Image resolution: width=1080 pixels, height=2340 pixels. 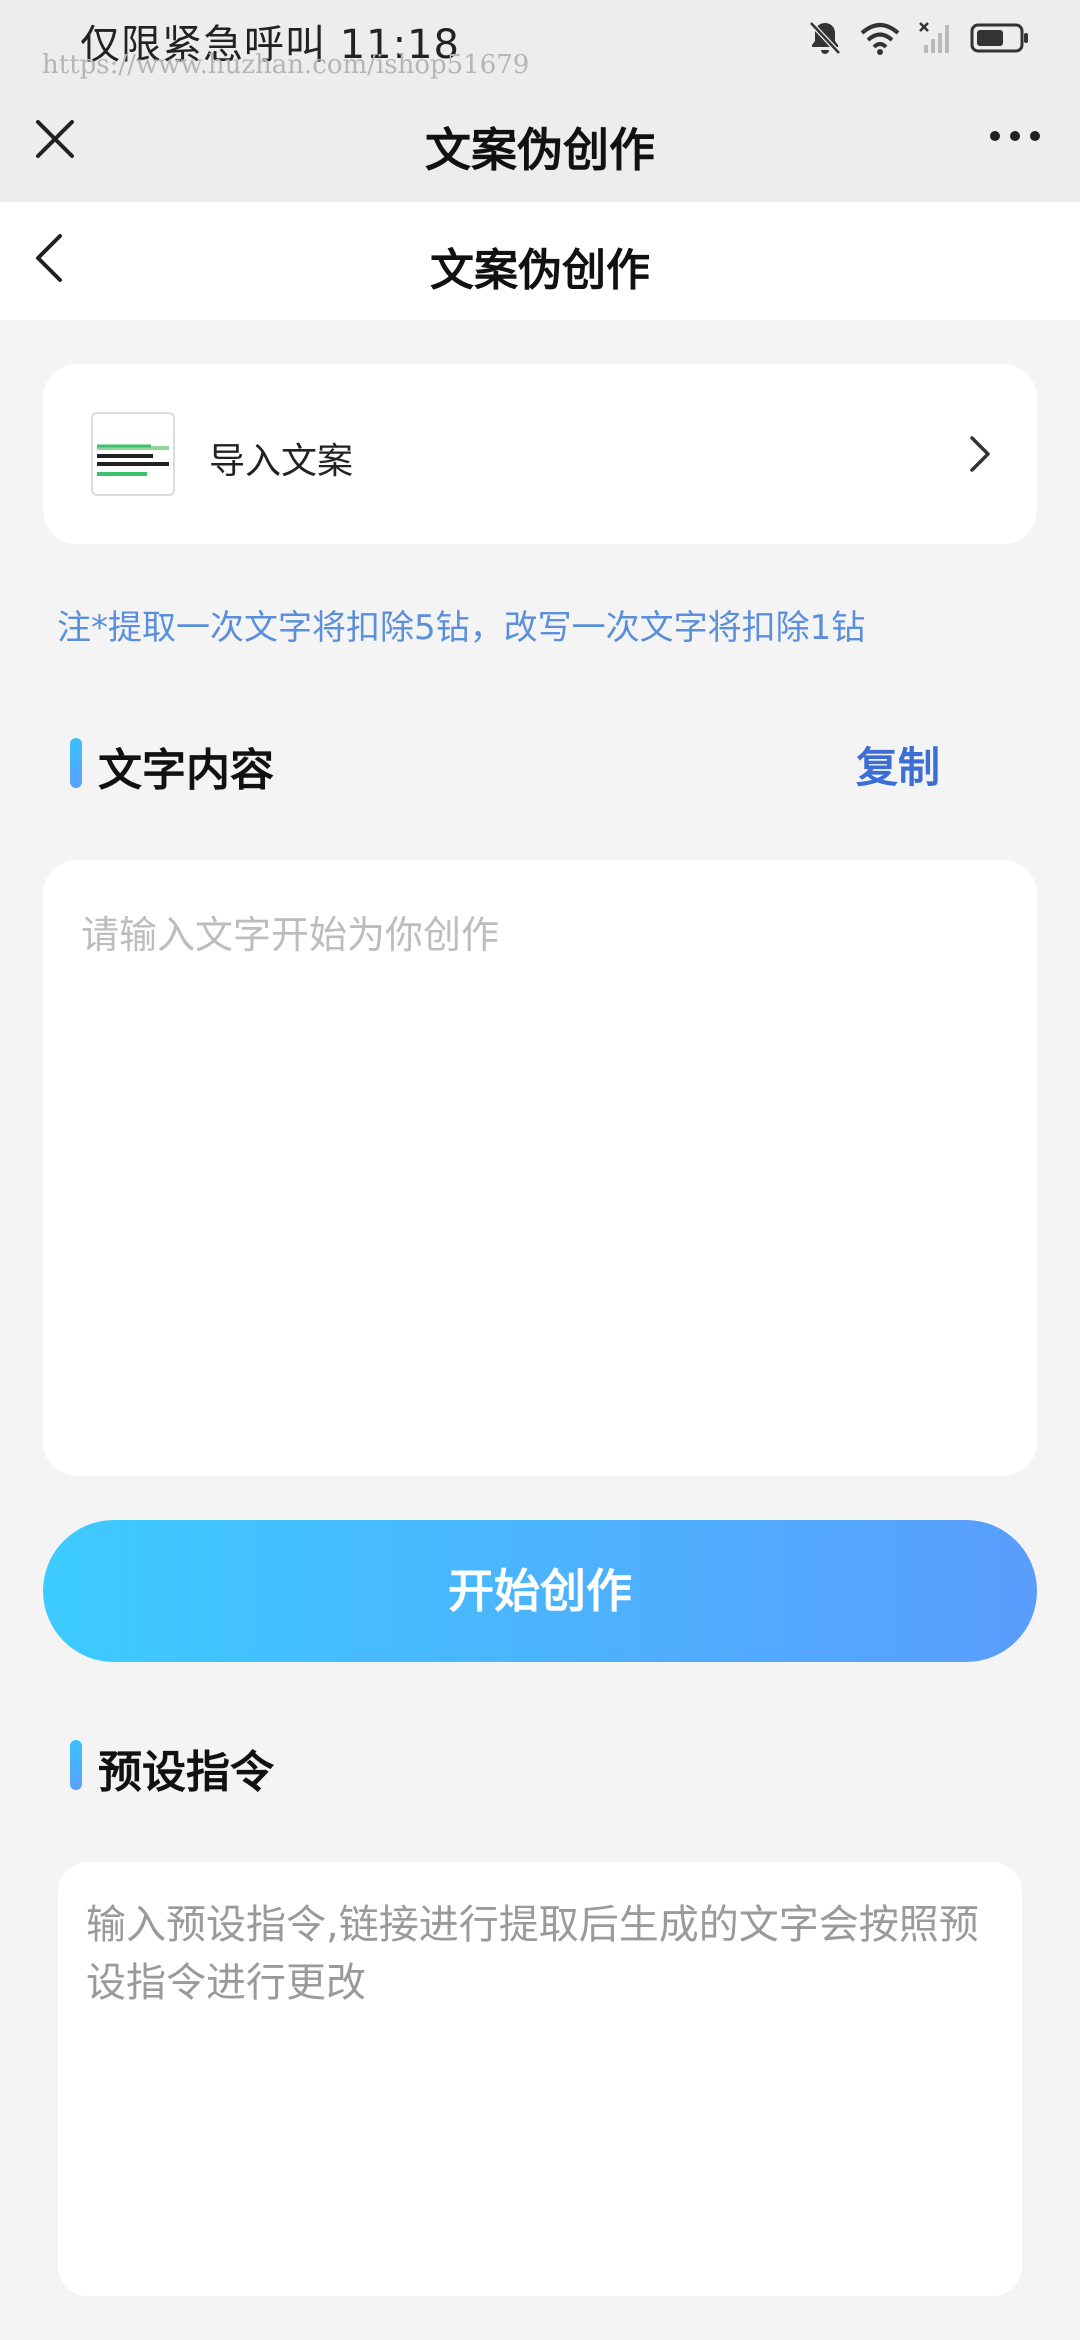 What do you see at coordinates (550, 764) in the screenshot?
I see `text-content-section-header: 文字内容 复制` at bounding box center [550, 764].